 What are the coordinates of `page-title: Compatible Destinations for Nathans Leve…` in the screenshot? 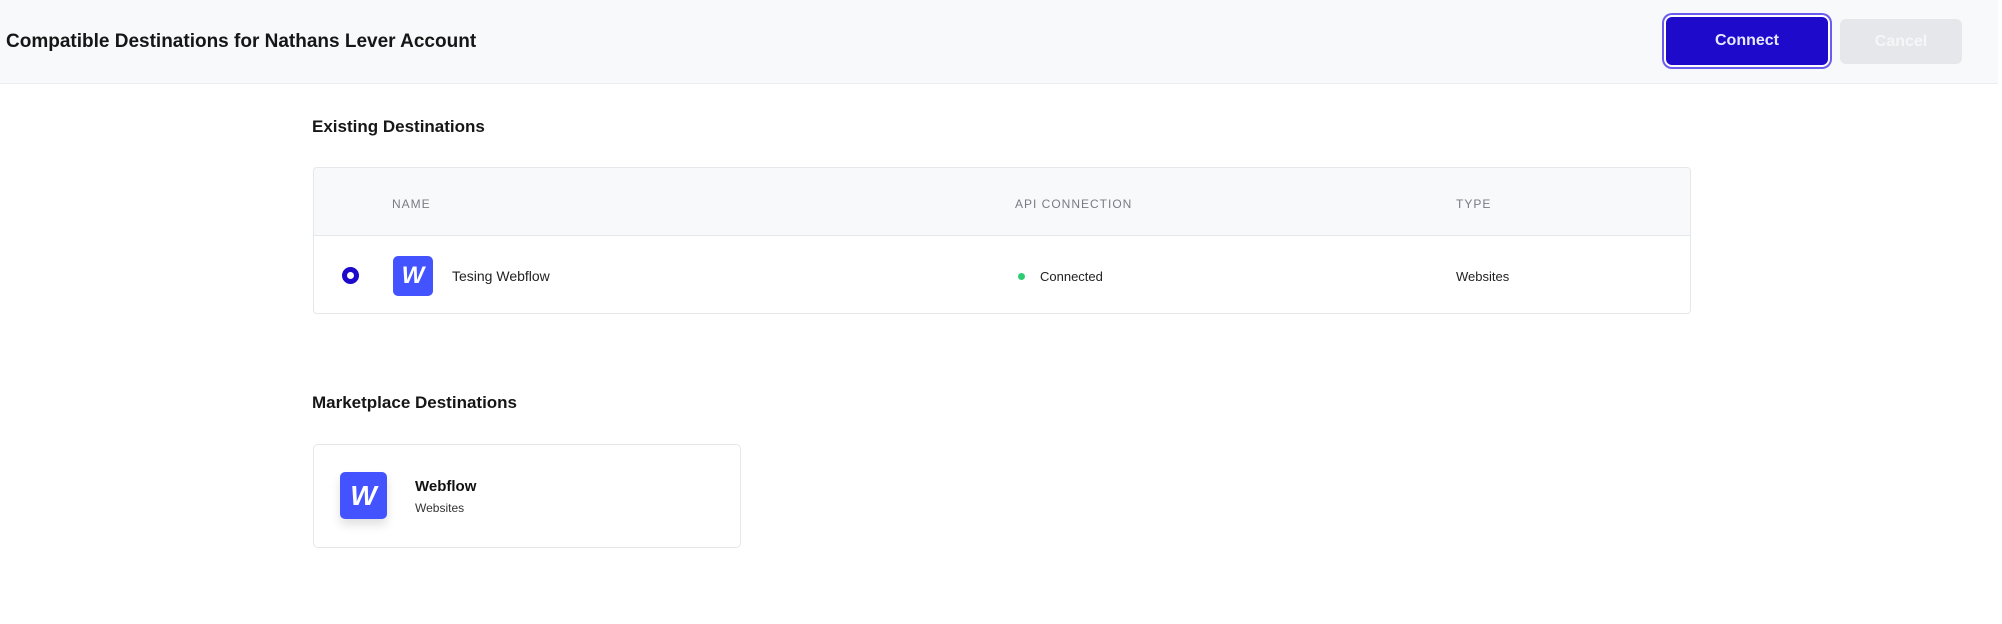 It's located at (241, 41).